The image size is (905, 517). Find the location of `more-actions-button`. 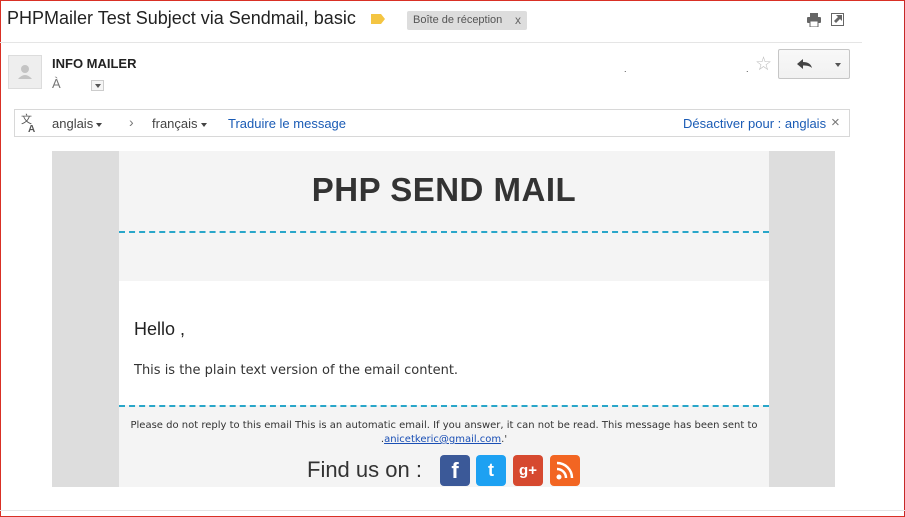

more-actions-button is located at coordinates (839, 64).